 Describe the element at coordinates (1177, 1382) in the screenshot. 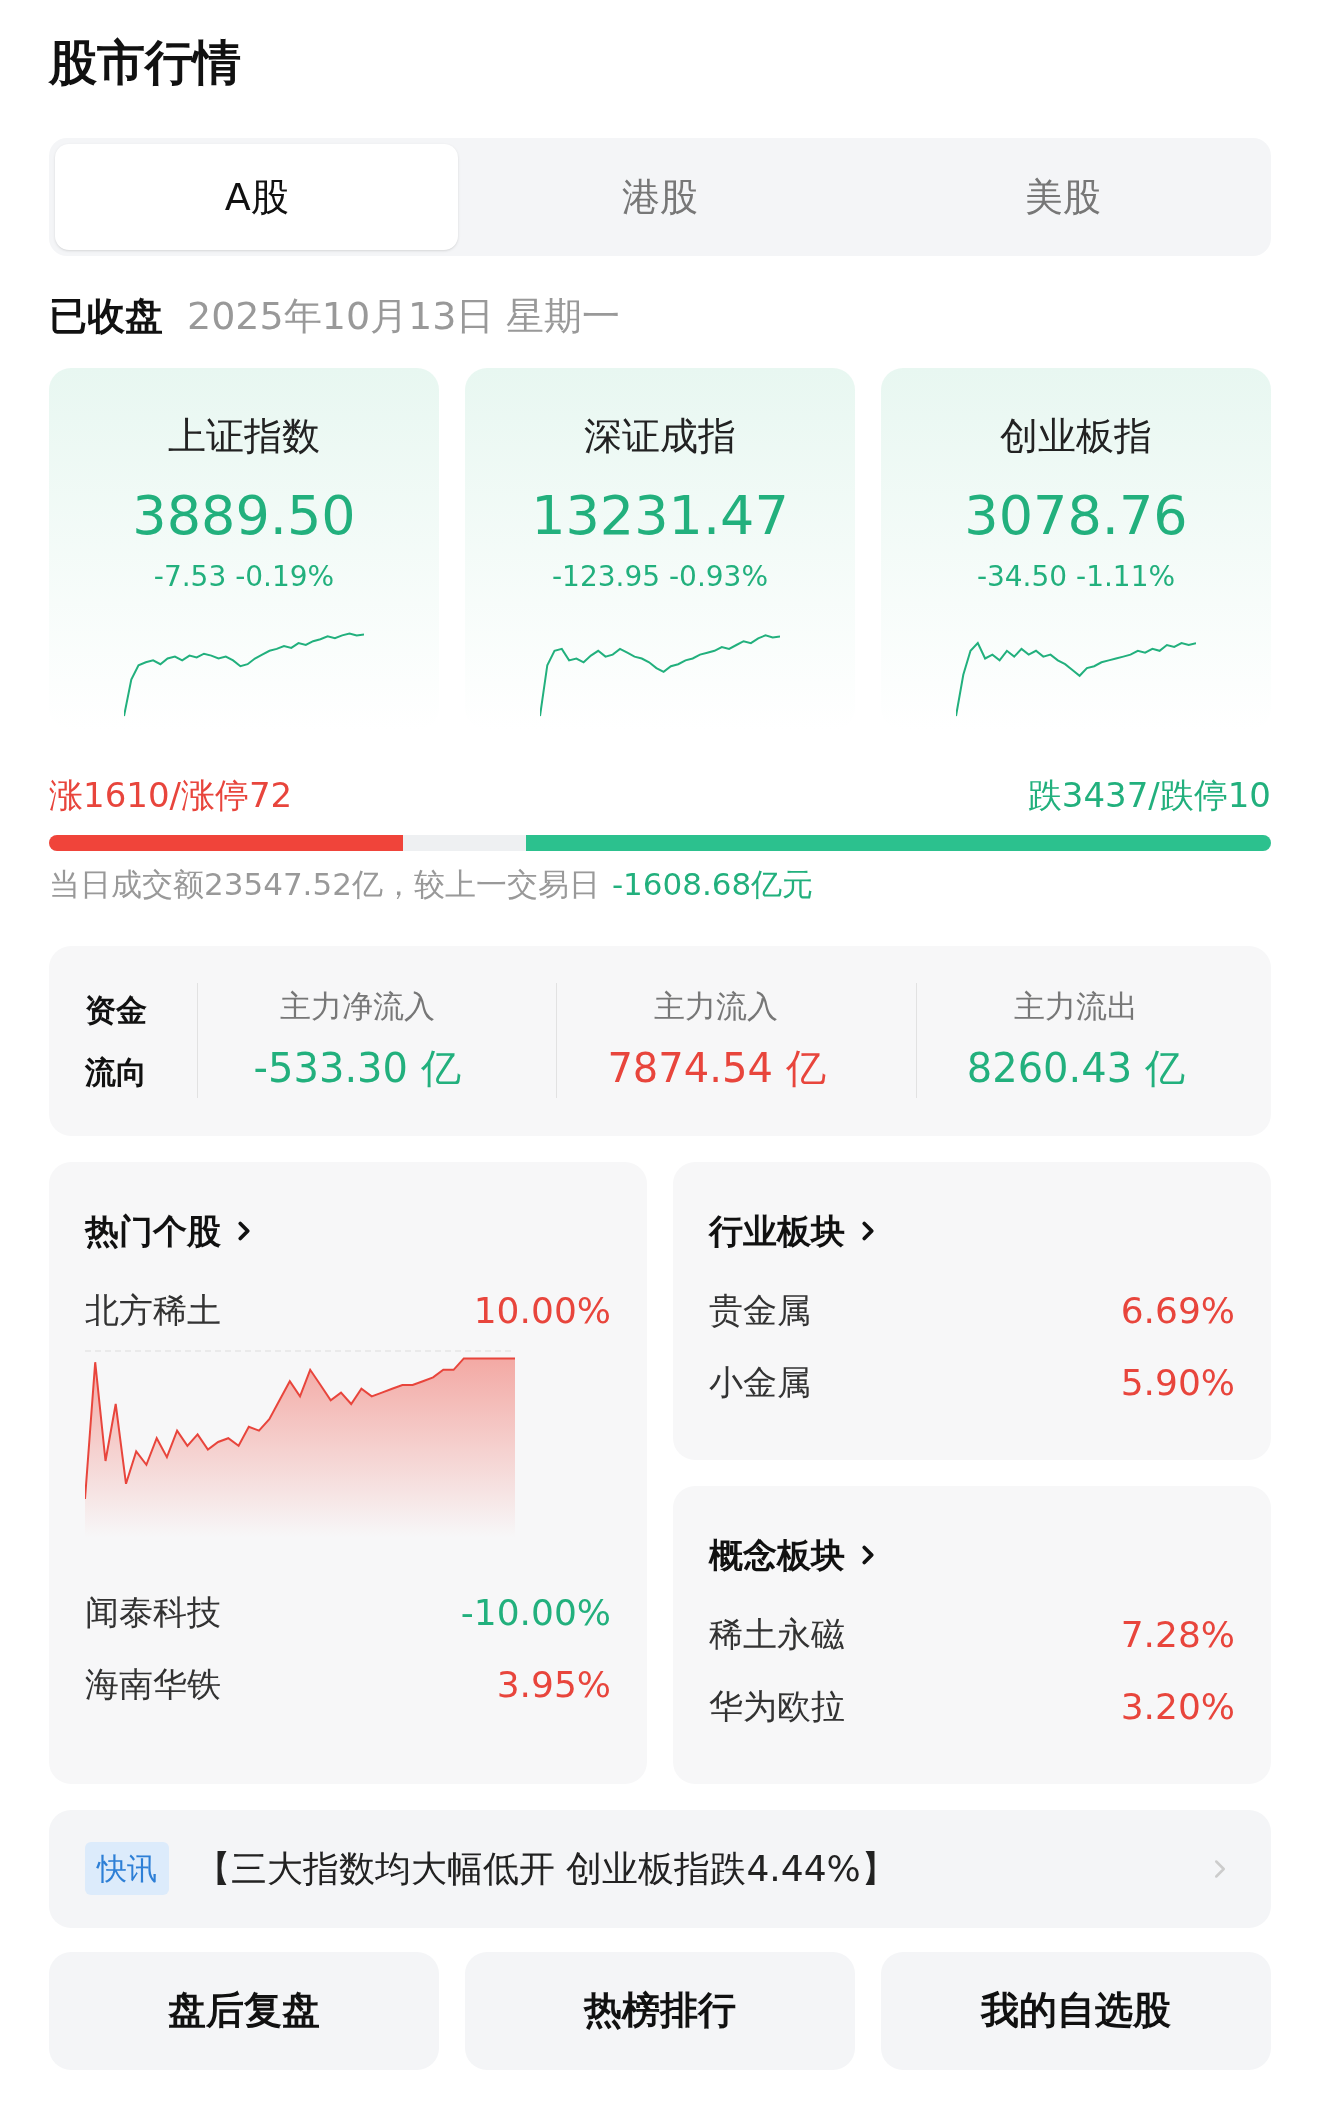

I see `change-percent: 5.90%` at that location.